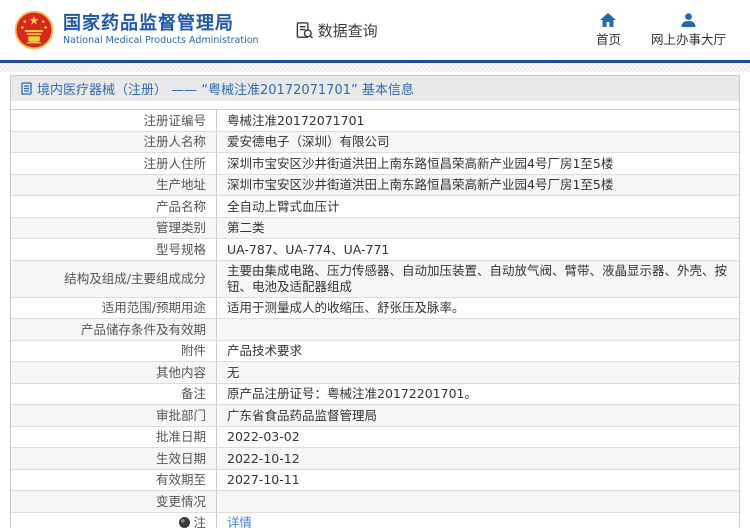 The width and height of the screenshot is (750, 528). Describe the element at coordinates (180, 184) in the screenshot. I see `row-label: 生产地址` at that location.